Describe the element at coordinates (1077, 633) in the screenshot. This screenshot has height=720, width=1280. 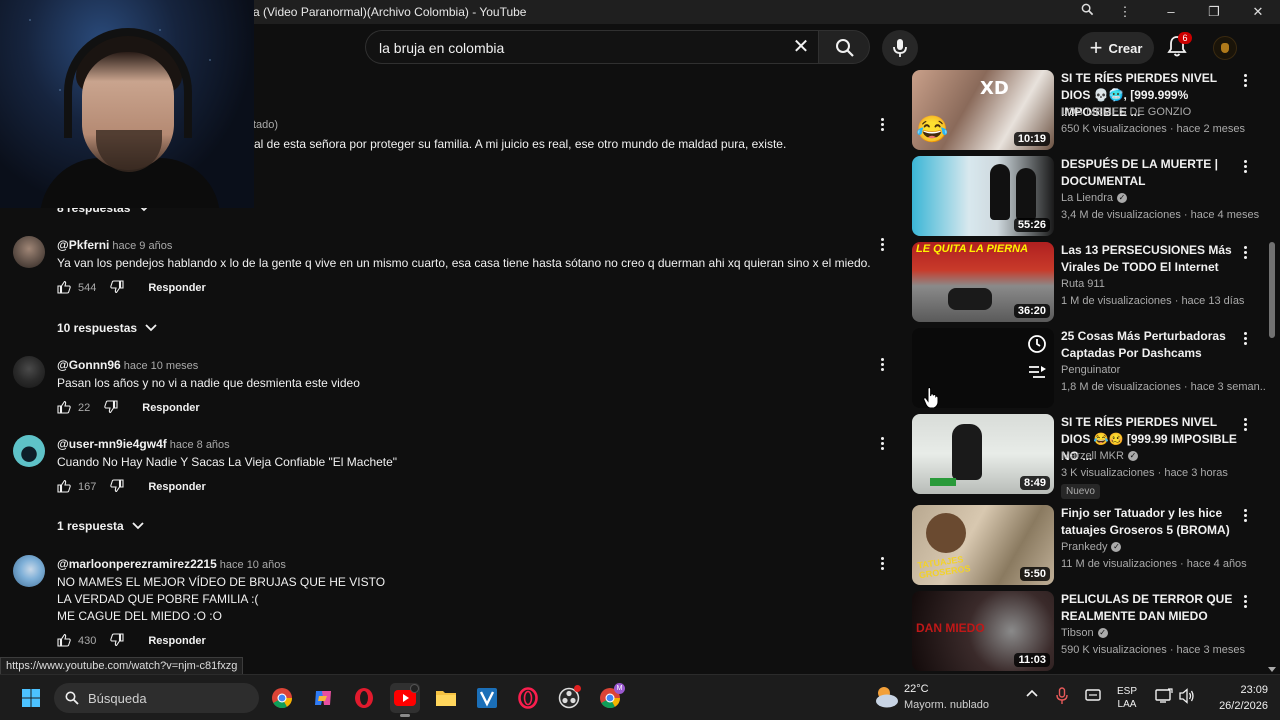
I see `channel-label: Tibson` at that location.